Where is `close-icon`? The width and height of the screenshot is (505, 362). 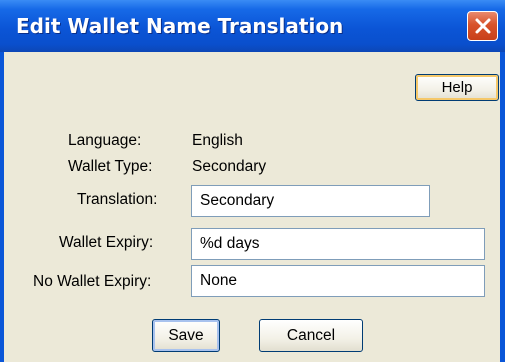 close-icon is located at coordinates (483, 26).